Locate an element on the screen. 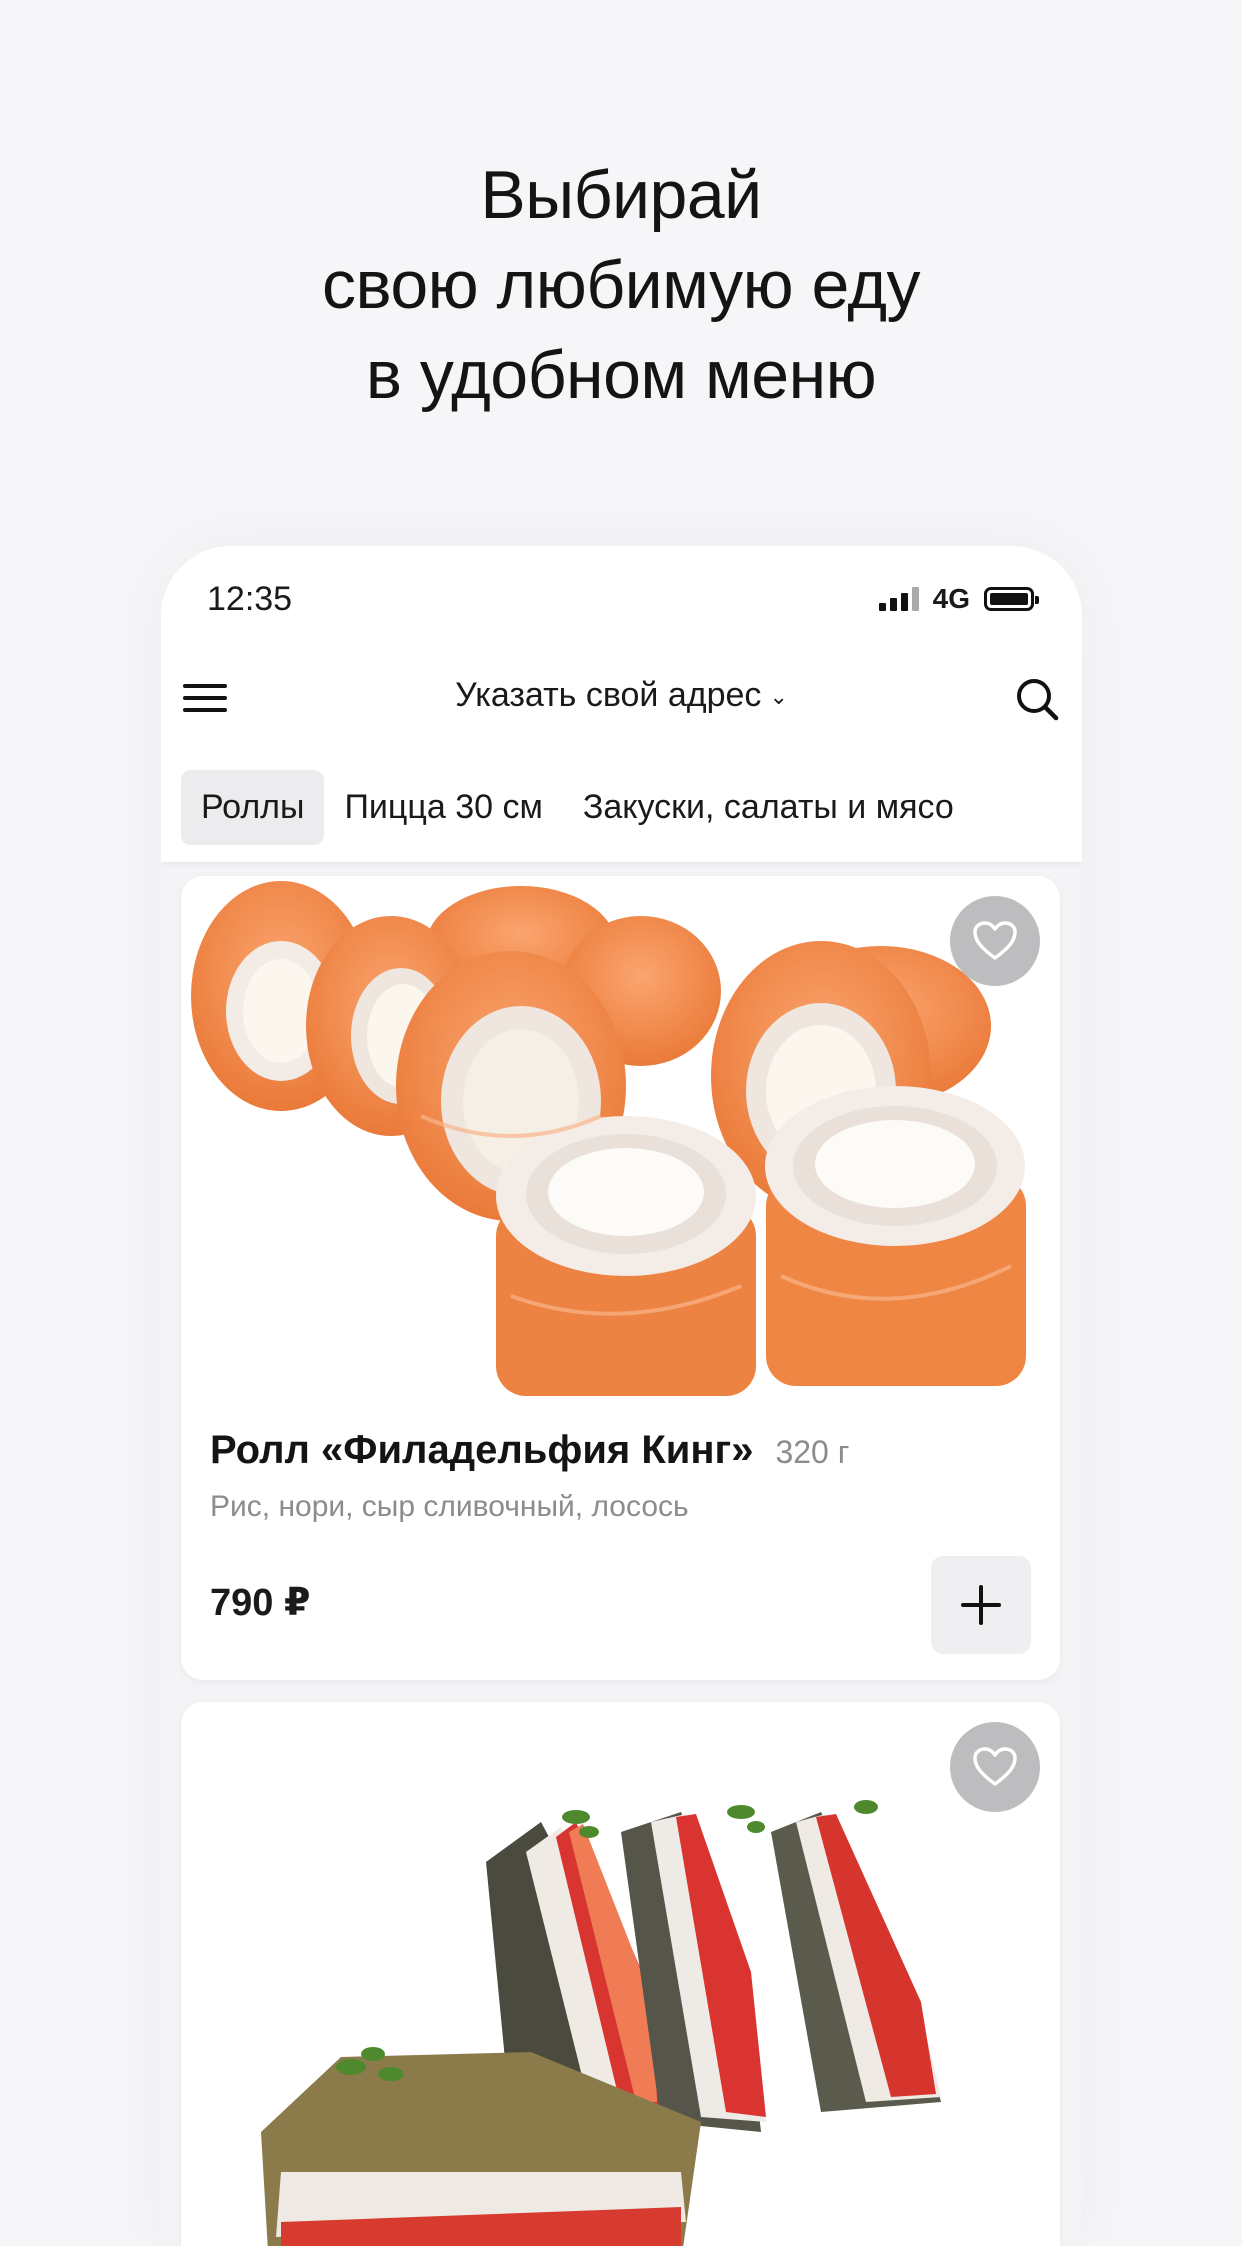 Image resolution: width=1242 pixels, height=2246 pixels. product-description: Рис, нори, сыр сливочный, лосось is located at coordinates (449, 1506).